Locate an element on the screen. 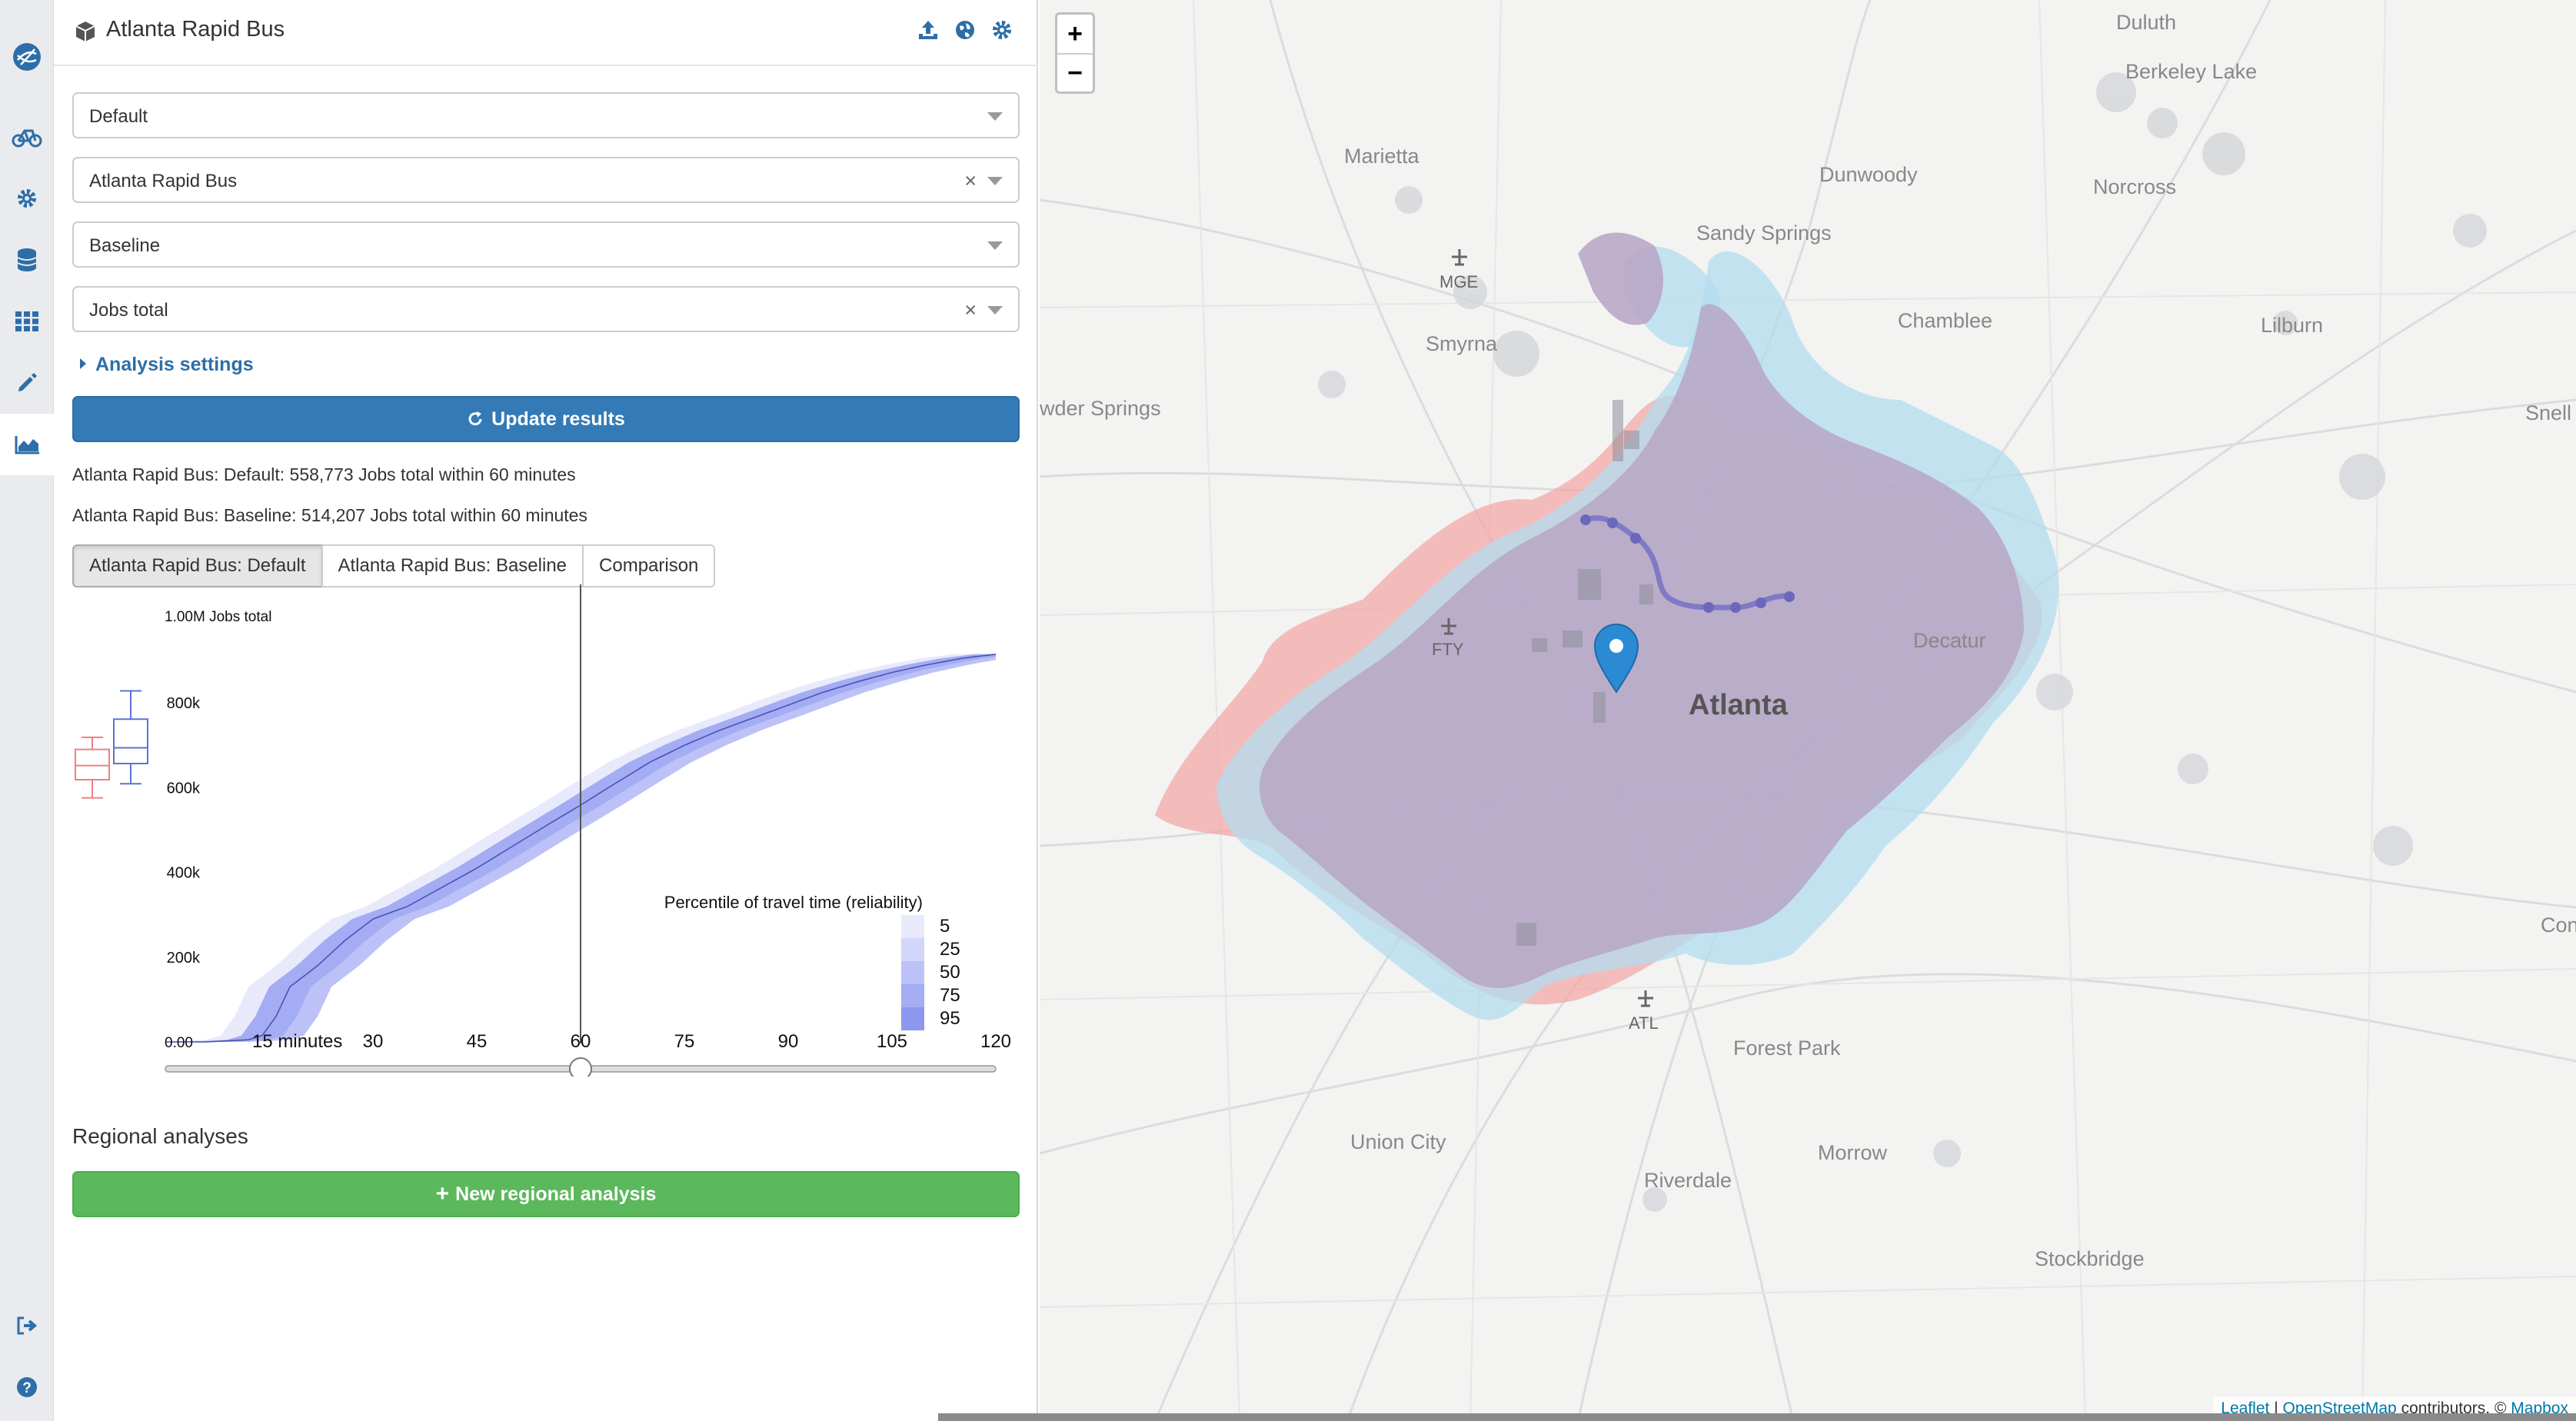 The image size is (2576, 1421). update-results-label: Update results is located at coordinates (558, 419).